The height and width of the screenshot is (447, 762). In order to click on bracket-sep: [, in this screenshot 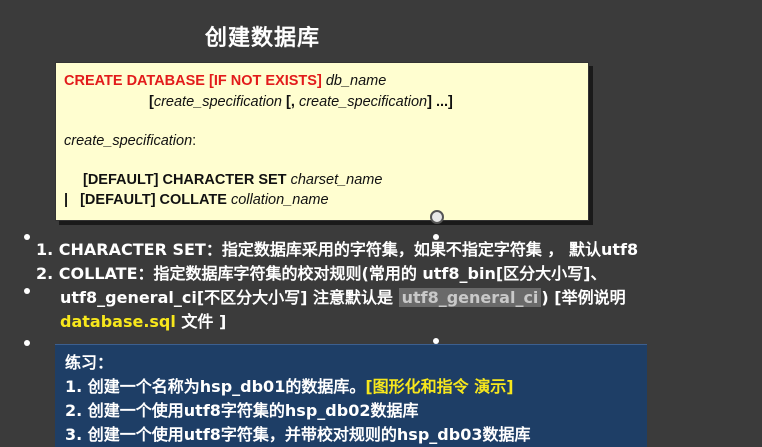, I will do `click(290, 102)`.